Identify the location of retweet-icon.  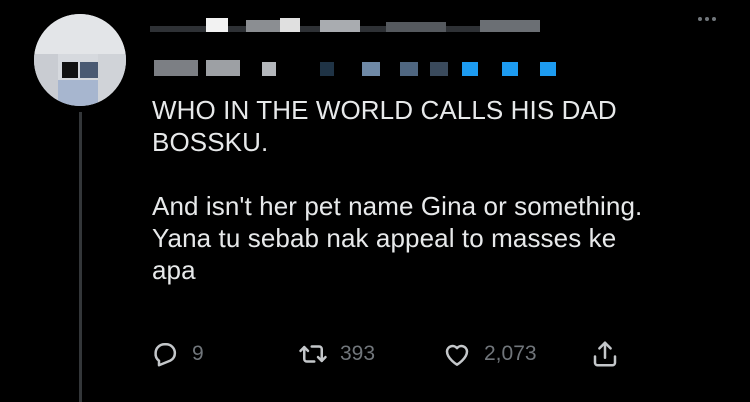
(313, 354).